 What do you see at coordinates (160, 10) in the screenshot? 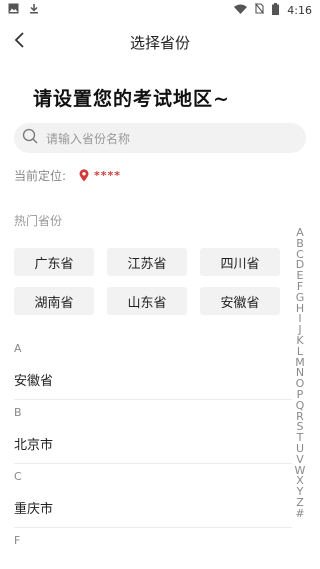
I see `status-bar: 4:16` at bounding box center [160, 10].